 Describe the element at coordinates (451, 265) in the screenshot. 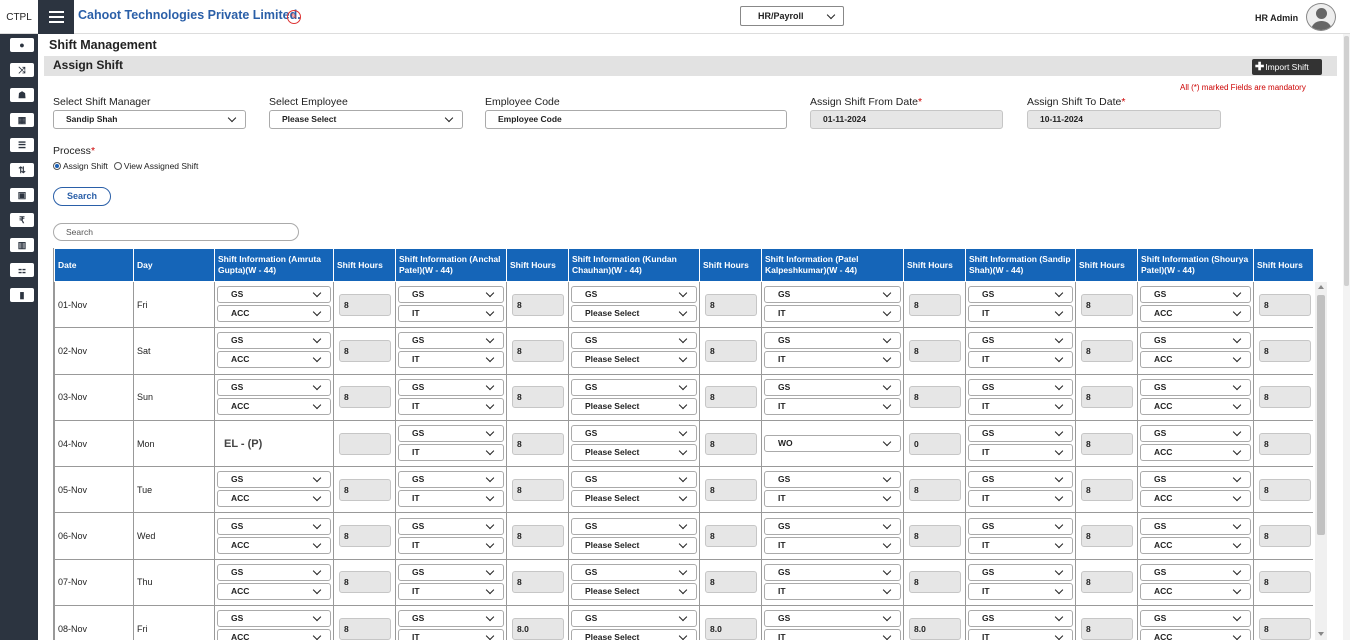

I see `column-header: Shift Information (Anchal Patel)(W - 44)` at that location.